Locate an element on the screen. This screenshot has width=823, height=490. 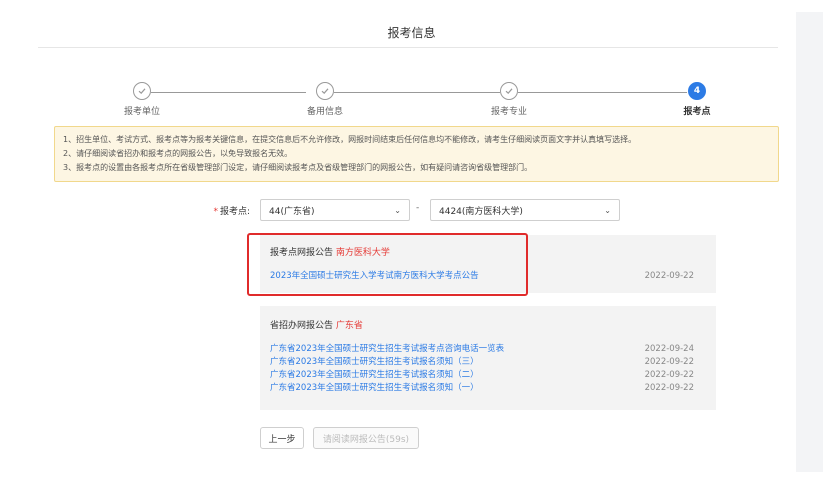
step-label: 报考单位 is located at coordinates (141, 112).